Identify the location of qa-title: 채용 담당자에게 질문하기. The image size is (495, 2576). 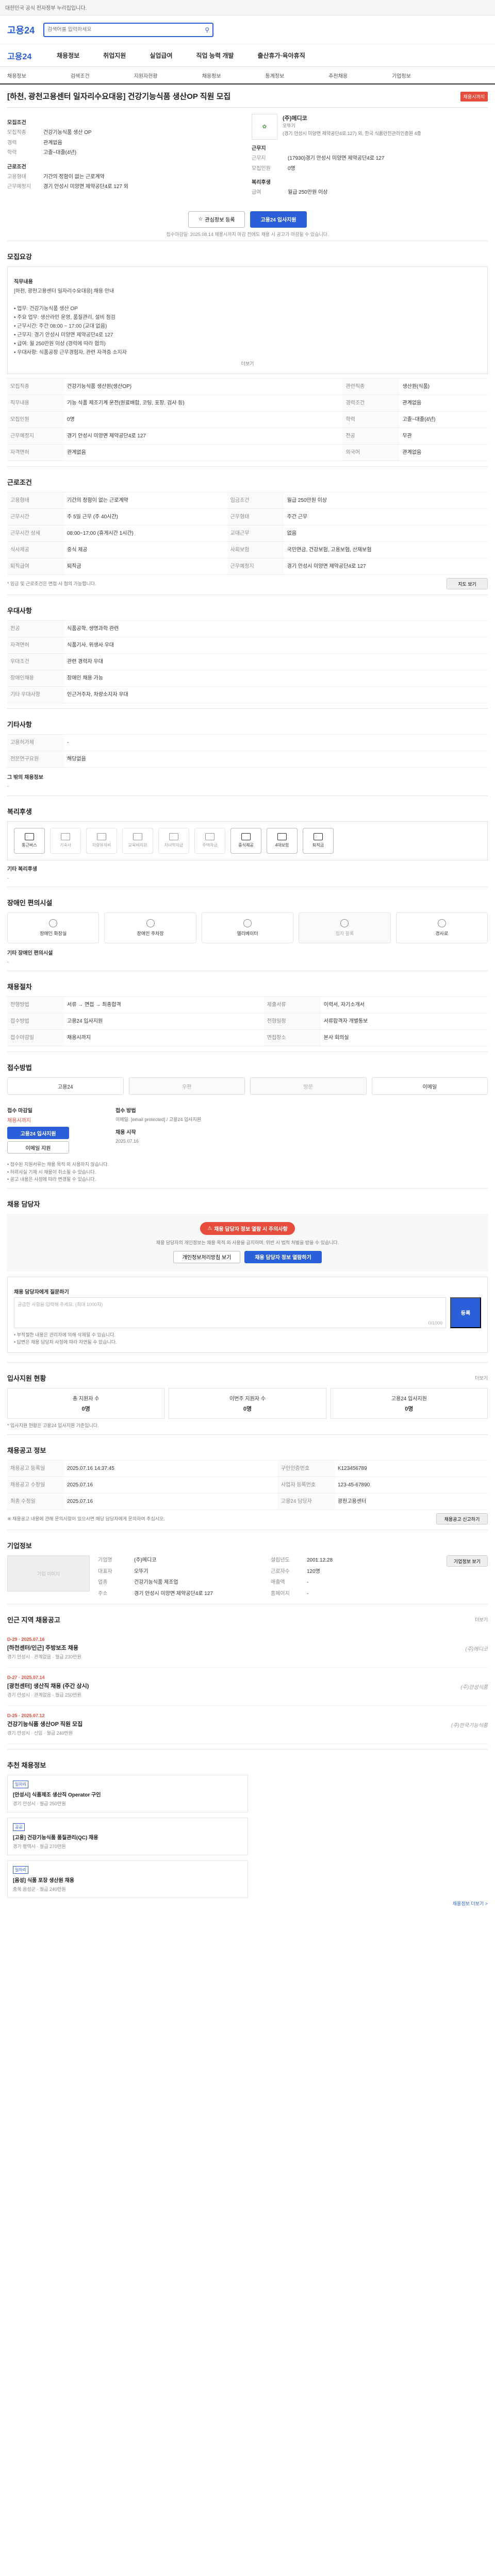
(41, 1292).